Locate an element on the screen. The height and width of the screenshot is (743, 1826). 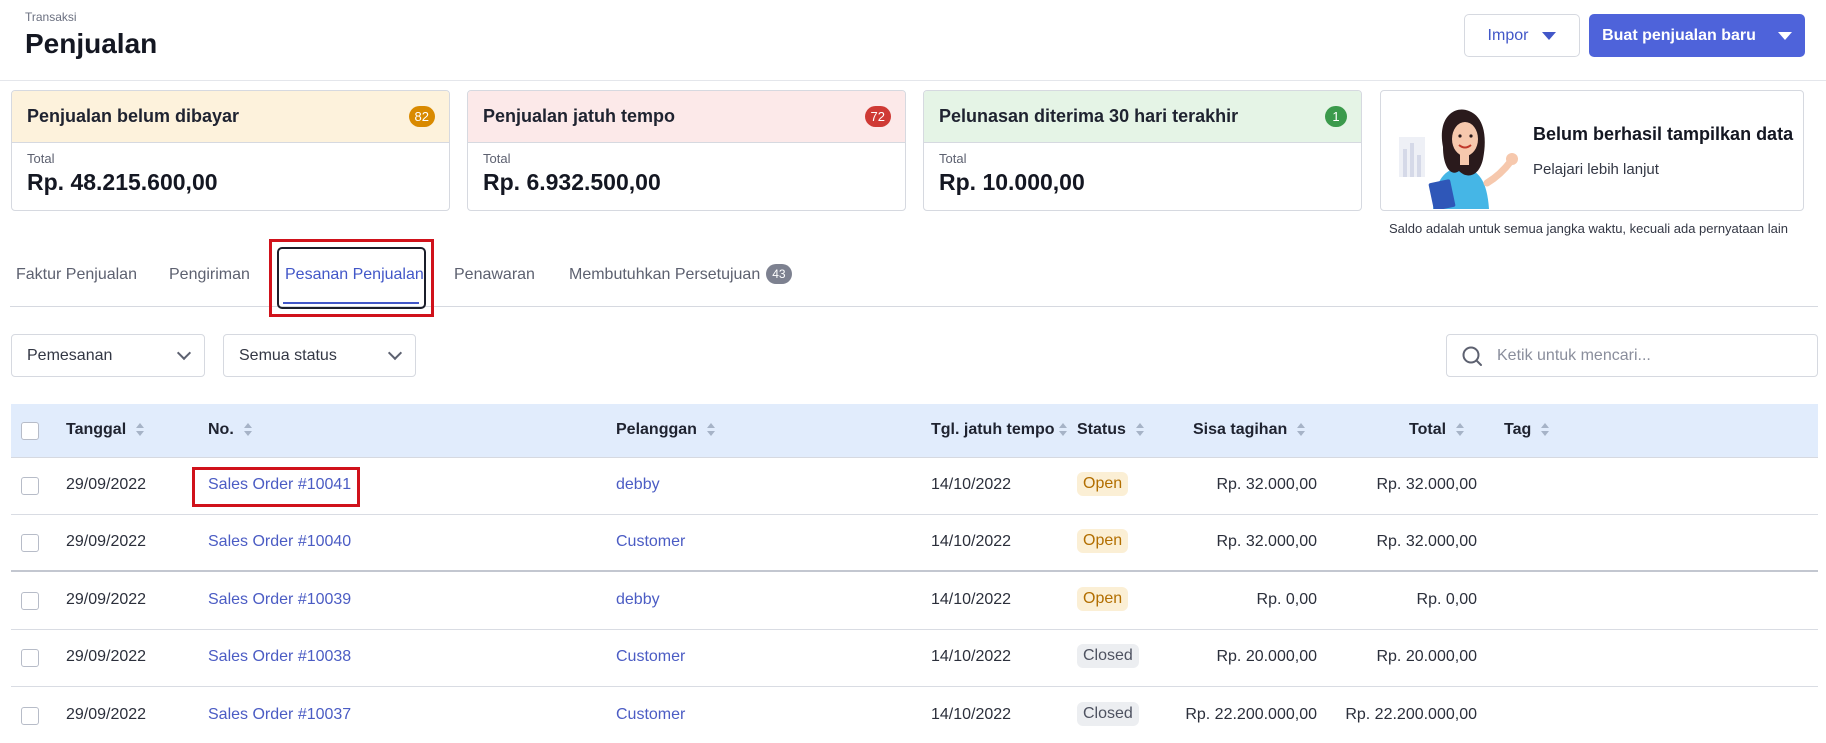
card-header: Penjualan jatuh tempo 72 is located at coordinates (686, 117).